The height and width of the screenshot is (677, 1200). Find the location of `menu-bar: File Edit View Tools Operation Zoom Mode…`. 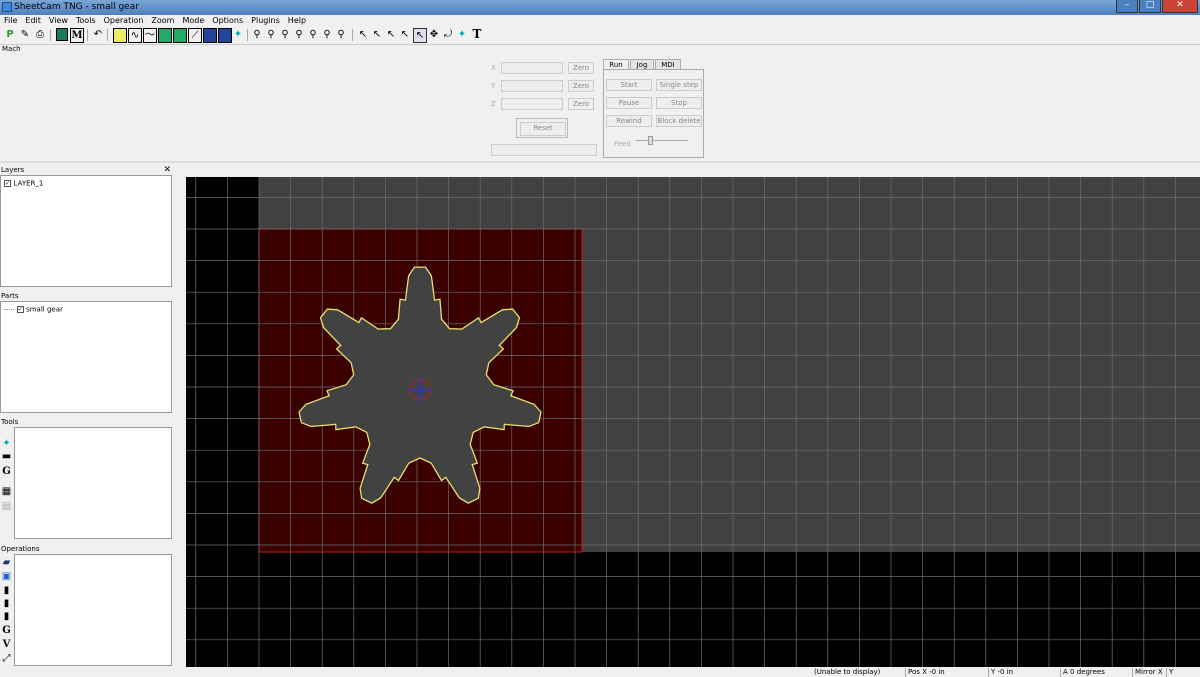

menu-bar: File Edit View Tools Operation Zoom Mode… is located at coordinates (600, 21).